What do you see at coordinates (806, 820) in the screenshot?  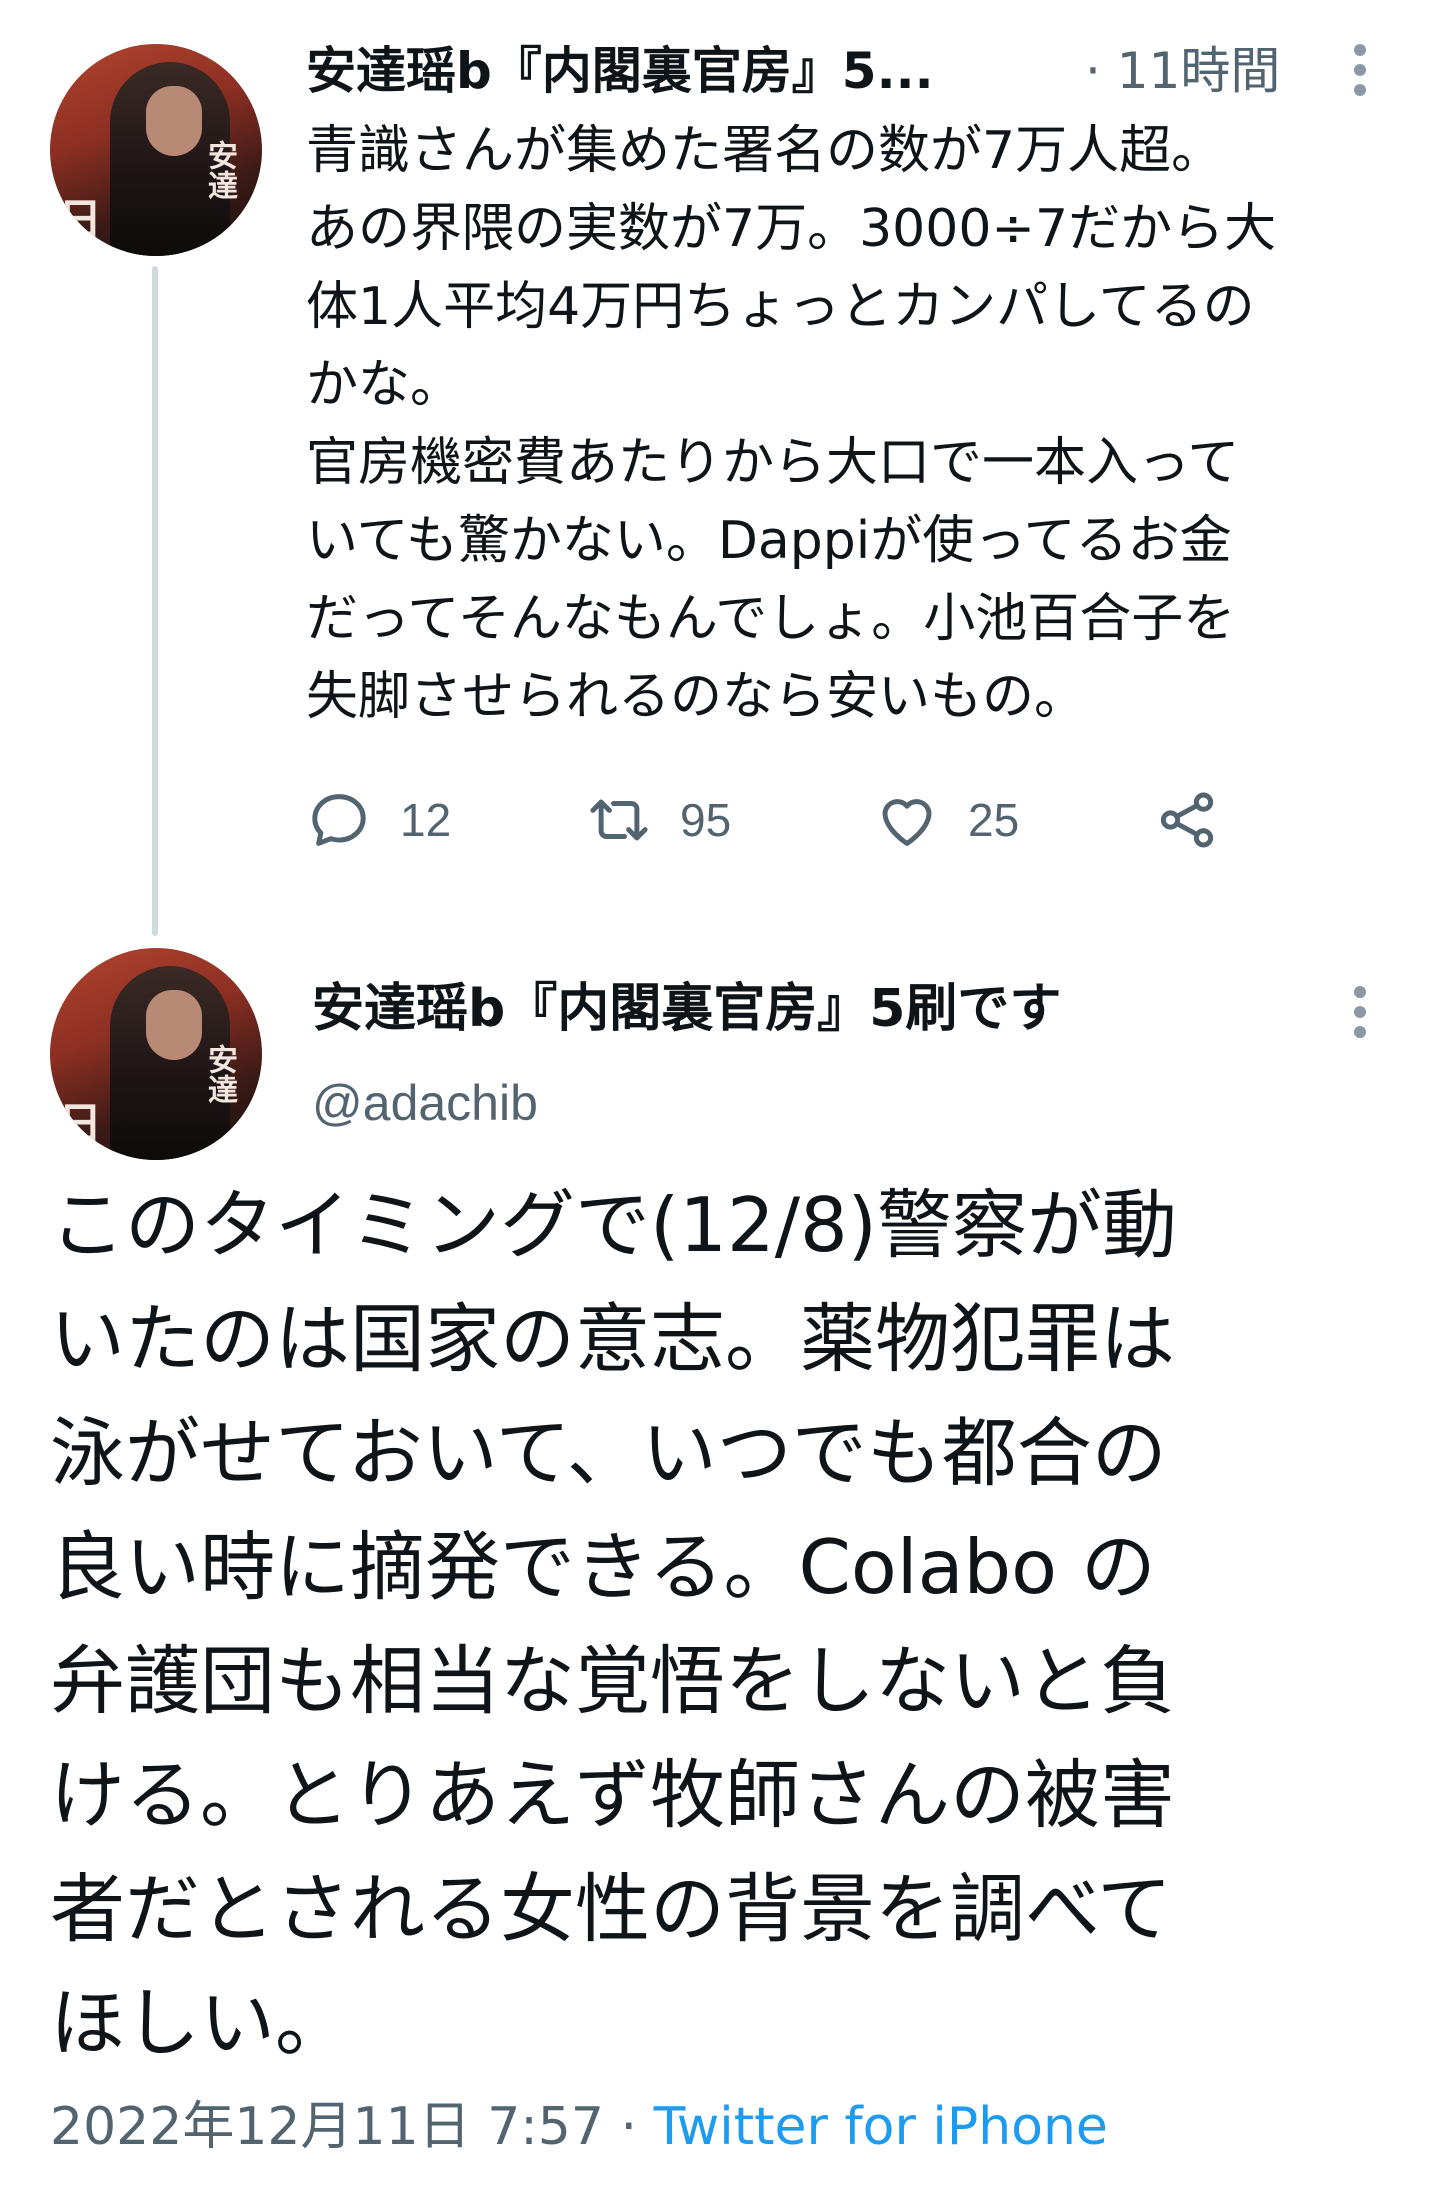 I see `tweet-actions: 12 95 25` at bounding box center [806, 820].